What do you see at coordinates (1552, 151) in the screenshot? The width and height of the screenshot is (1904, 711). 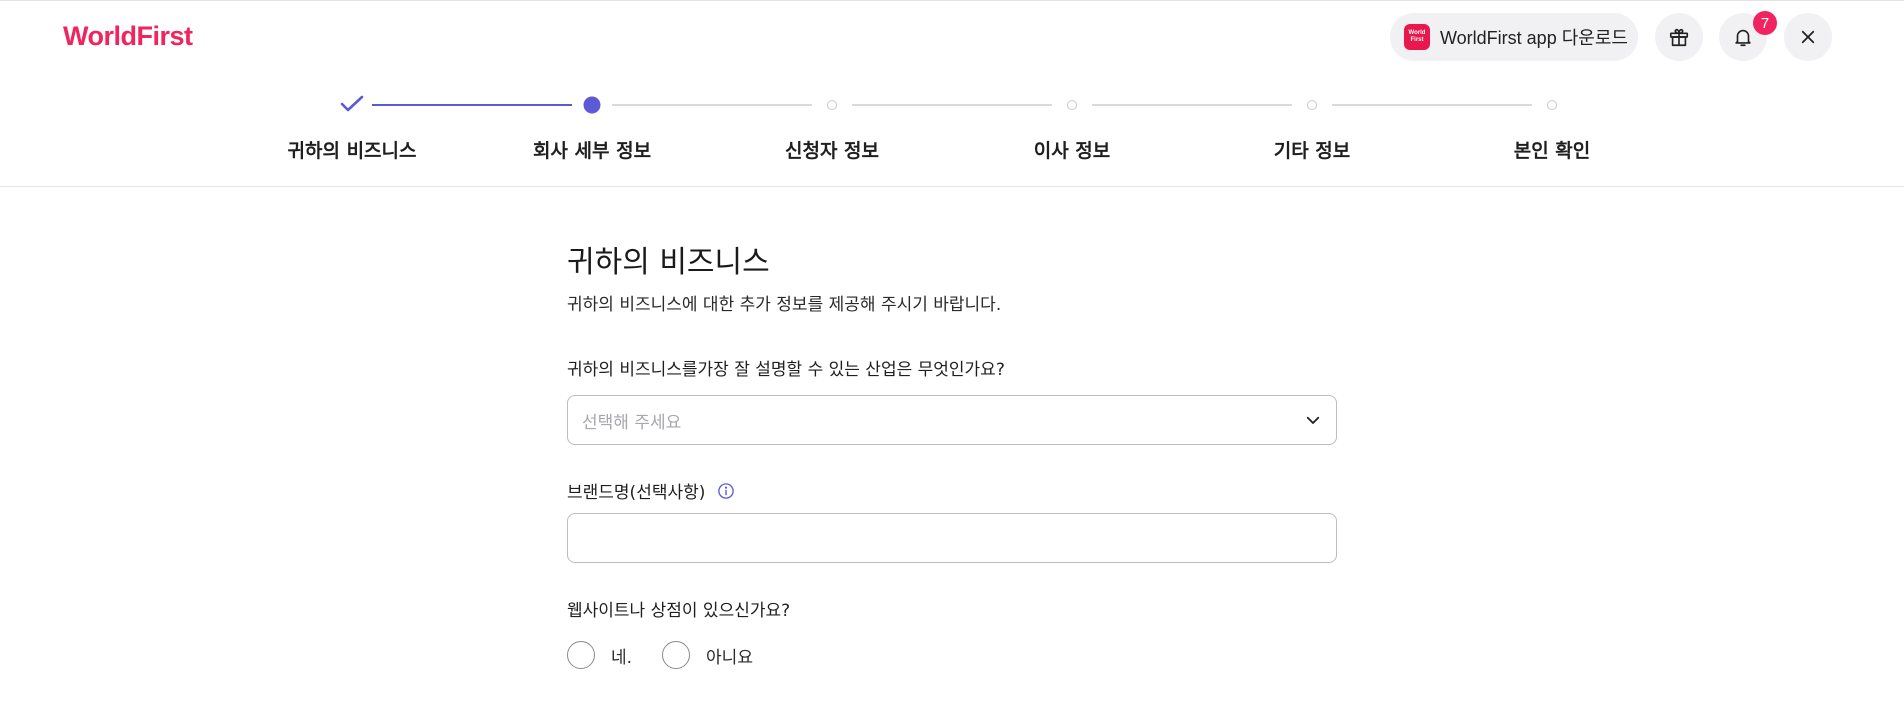 I see `step-label-identity-verification: 본인 확인` at bounding box center [1552, 151].